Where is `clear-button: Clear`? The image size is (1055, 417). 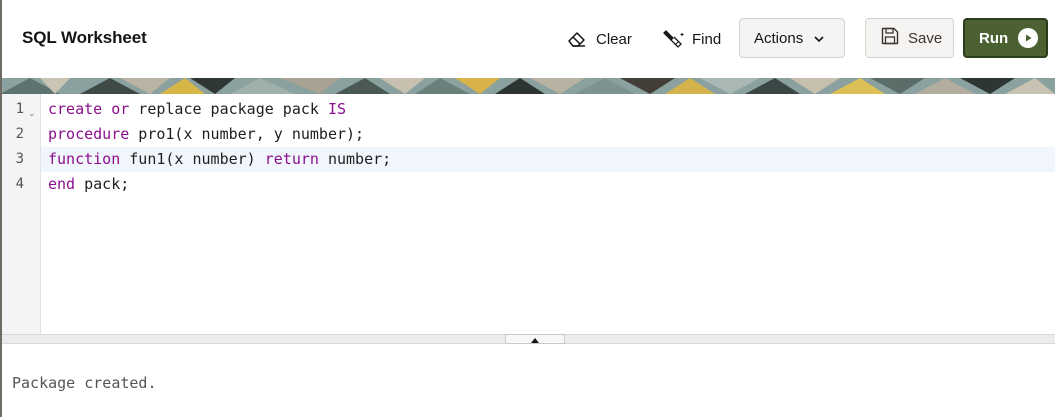 clear-button: Clear is located at coordinates (599, 39).